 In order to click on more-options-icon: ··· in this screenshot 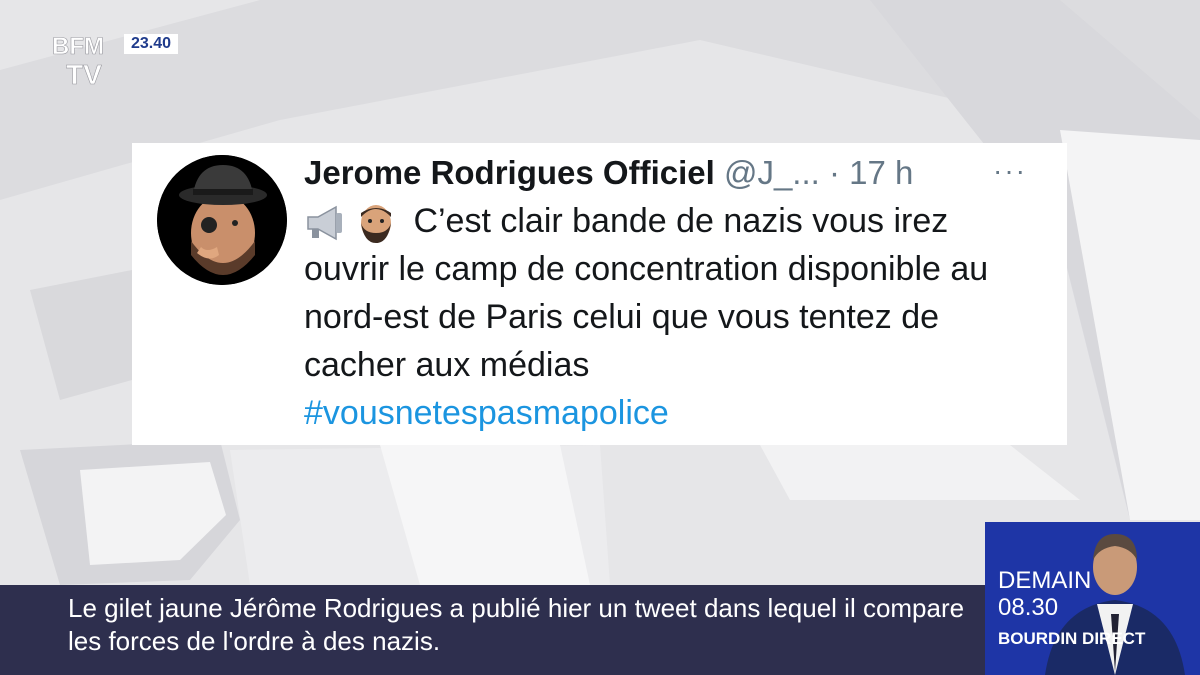, I will do `click(1010, 171)`.